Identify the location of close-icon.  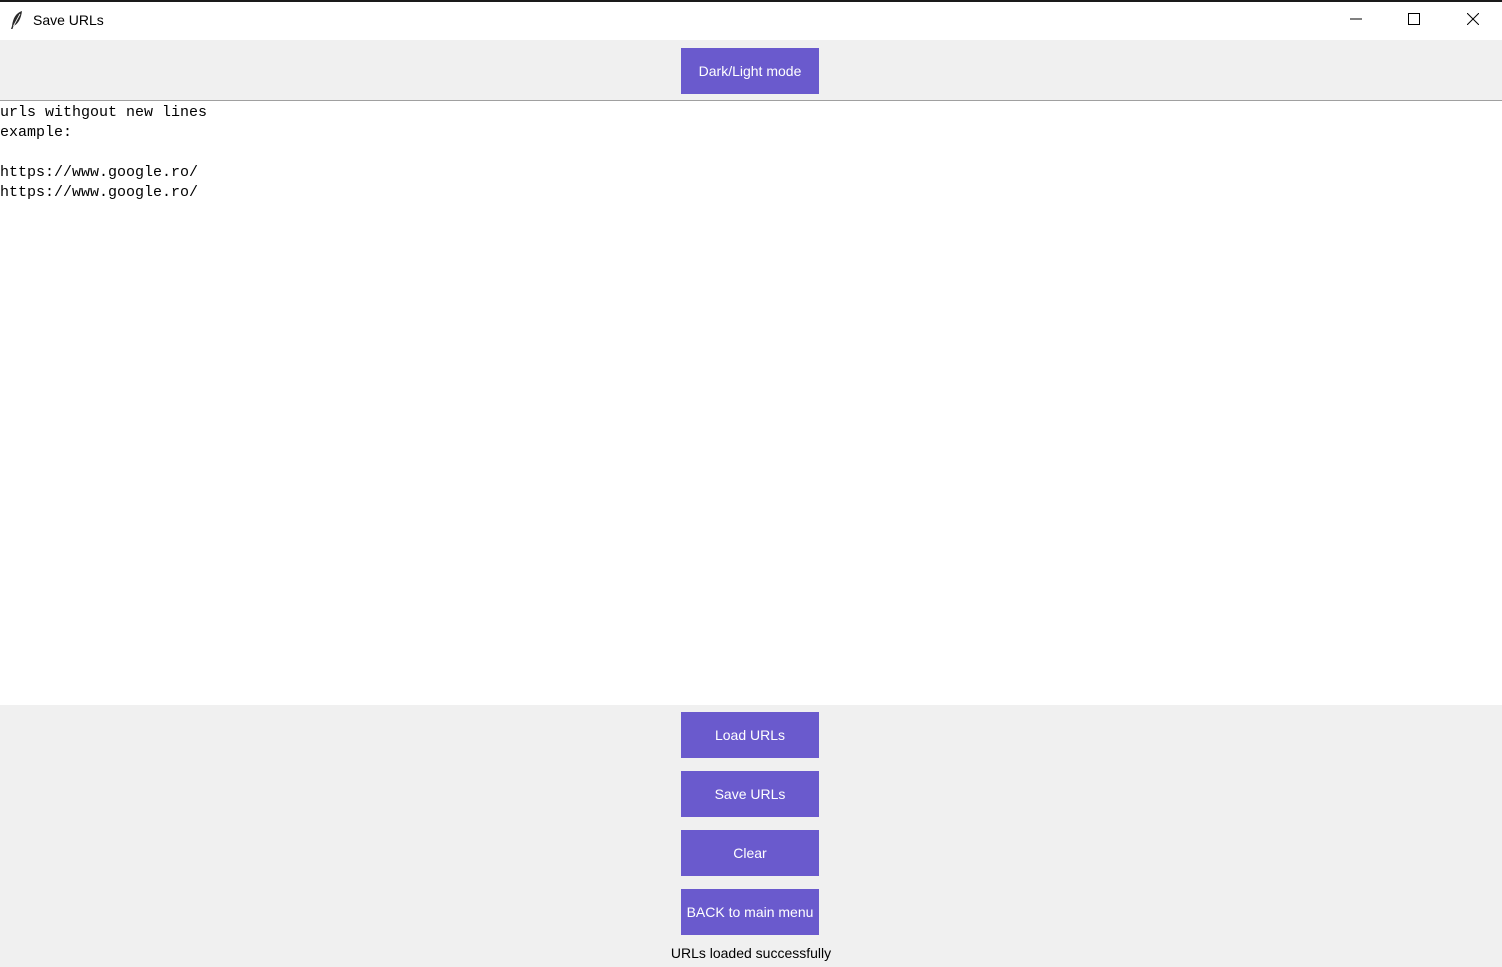
(1473, 21).